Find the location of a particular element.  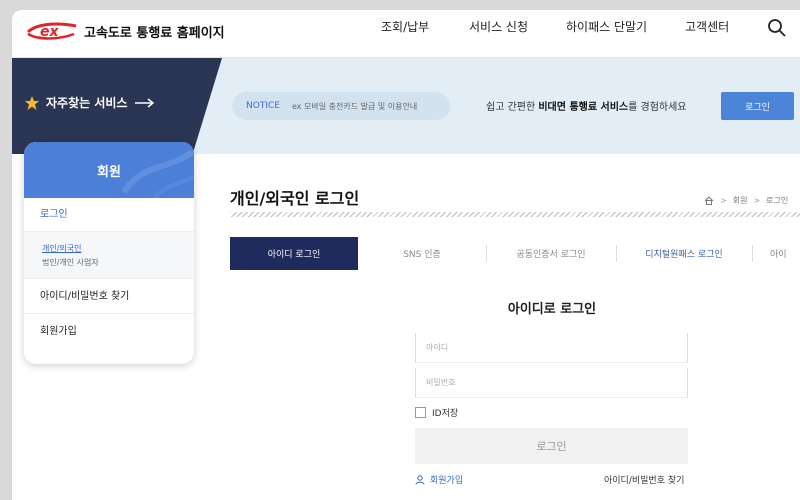

favorites-label: 자주찾는 서비스 is located at coordinates (87, 103).